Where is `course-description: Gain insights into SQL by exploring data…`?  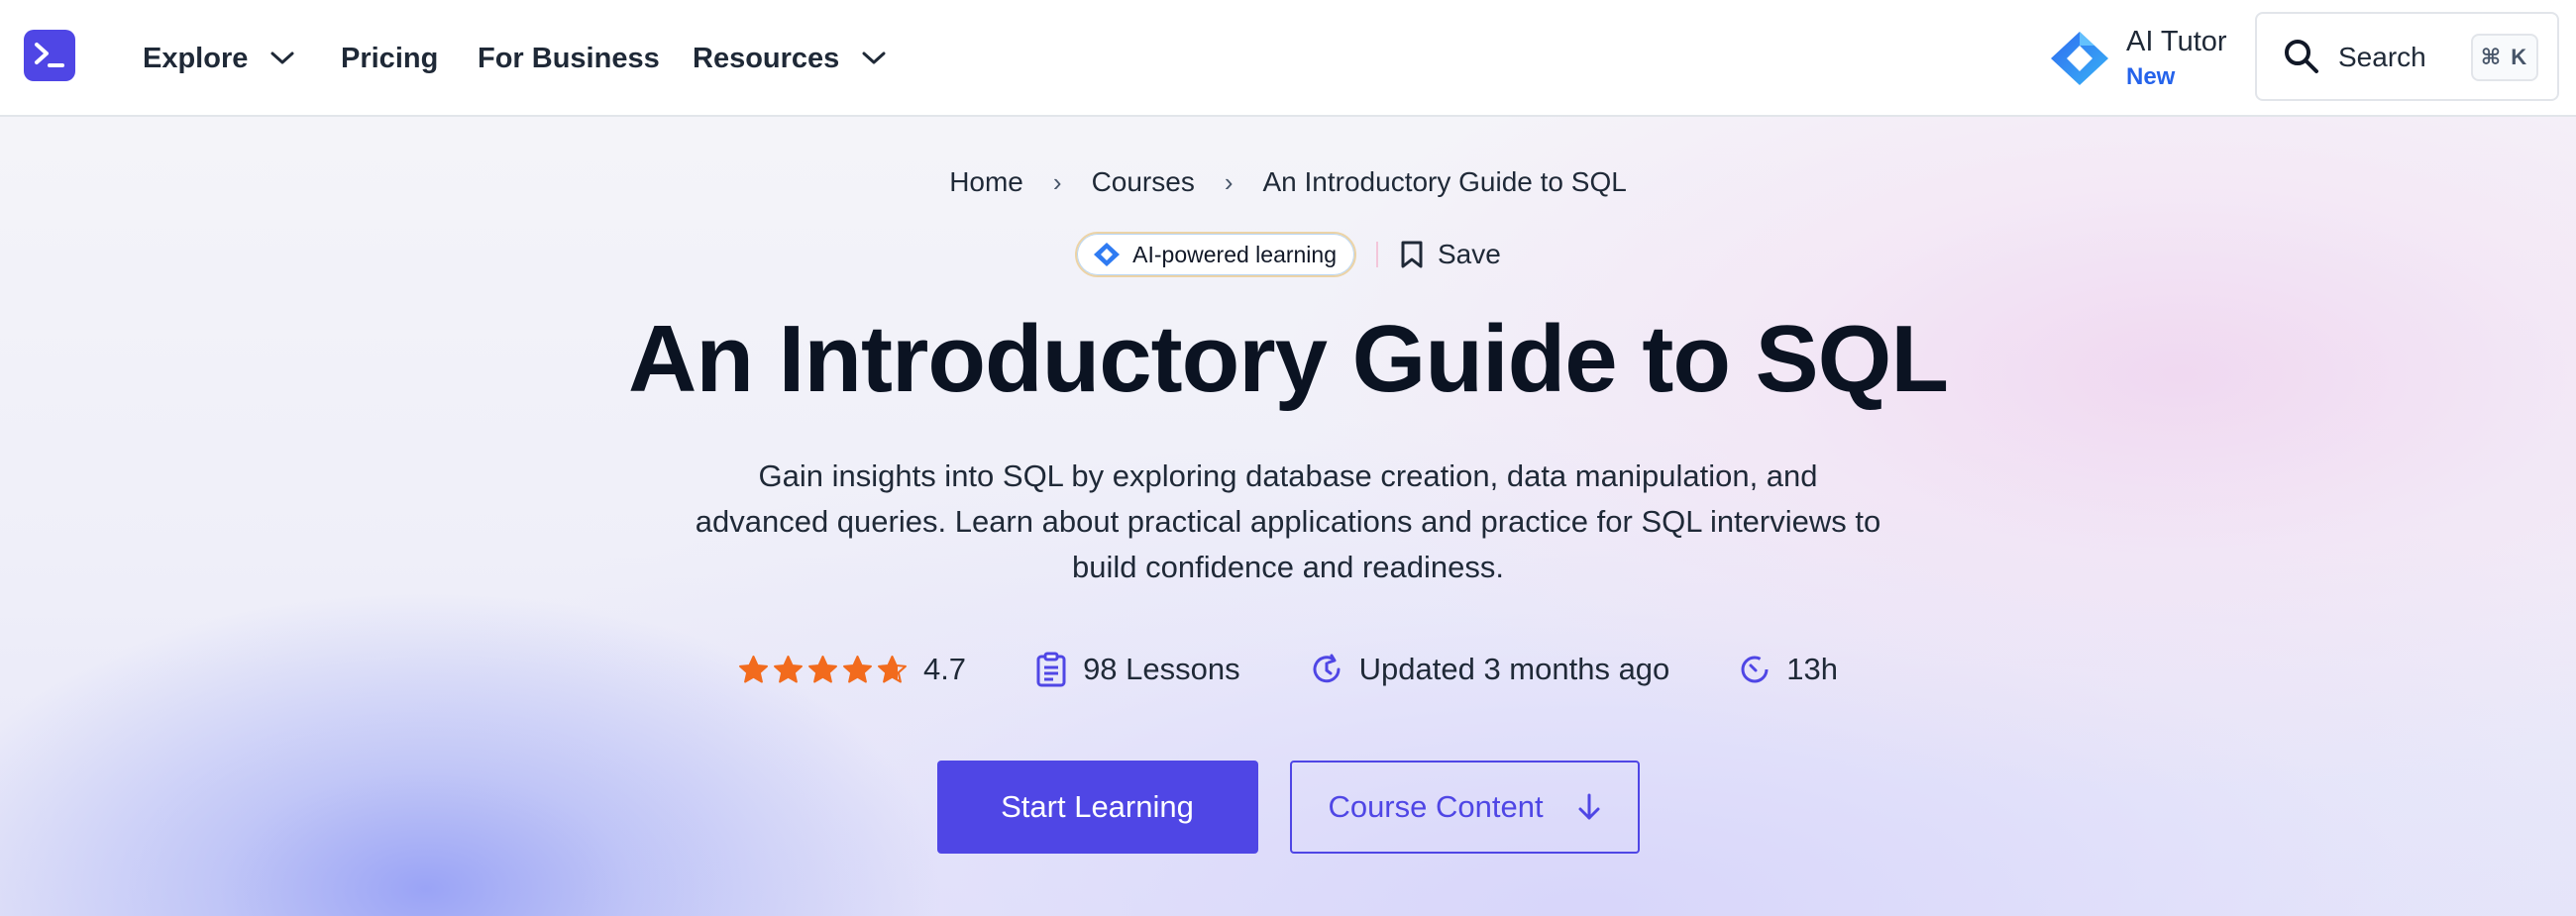 course-description: Gain insights into SQL by exploring data… is located at coordinates (1288, 521).